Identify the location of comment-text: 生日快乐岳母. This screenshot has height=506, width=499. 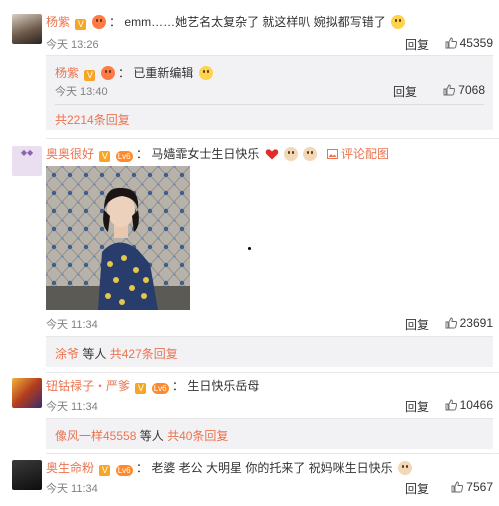
(223, 386).